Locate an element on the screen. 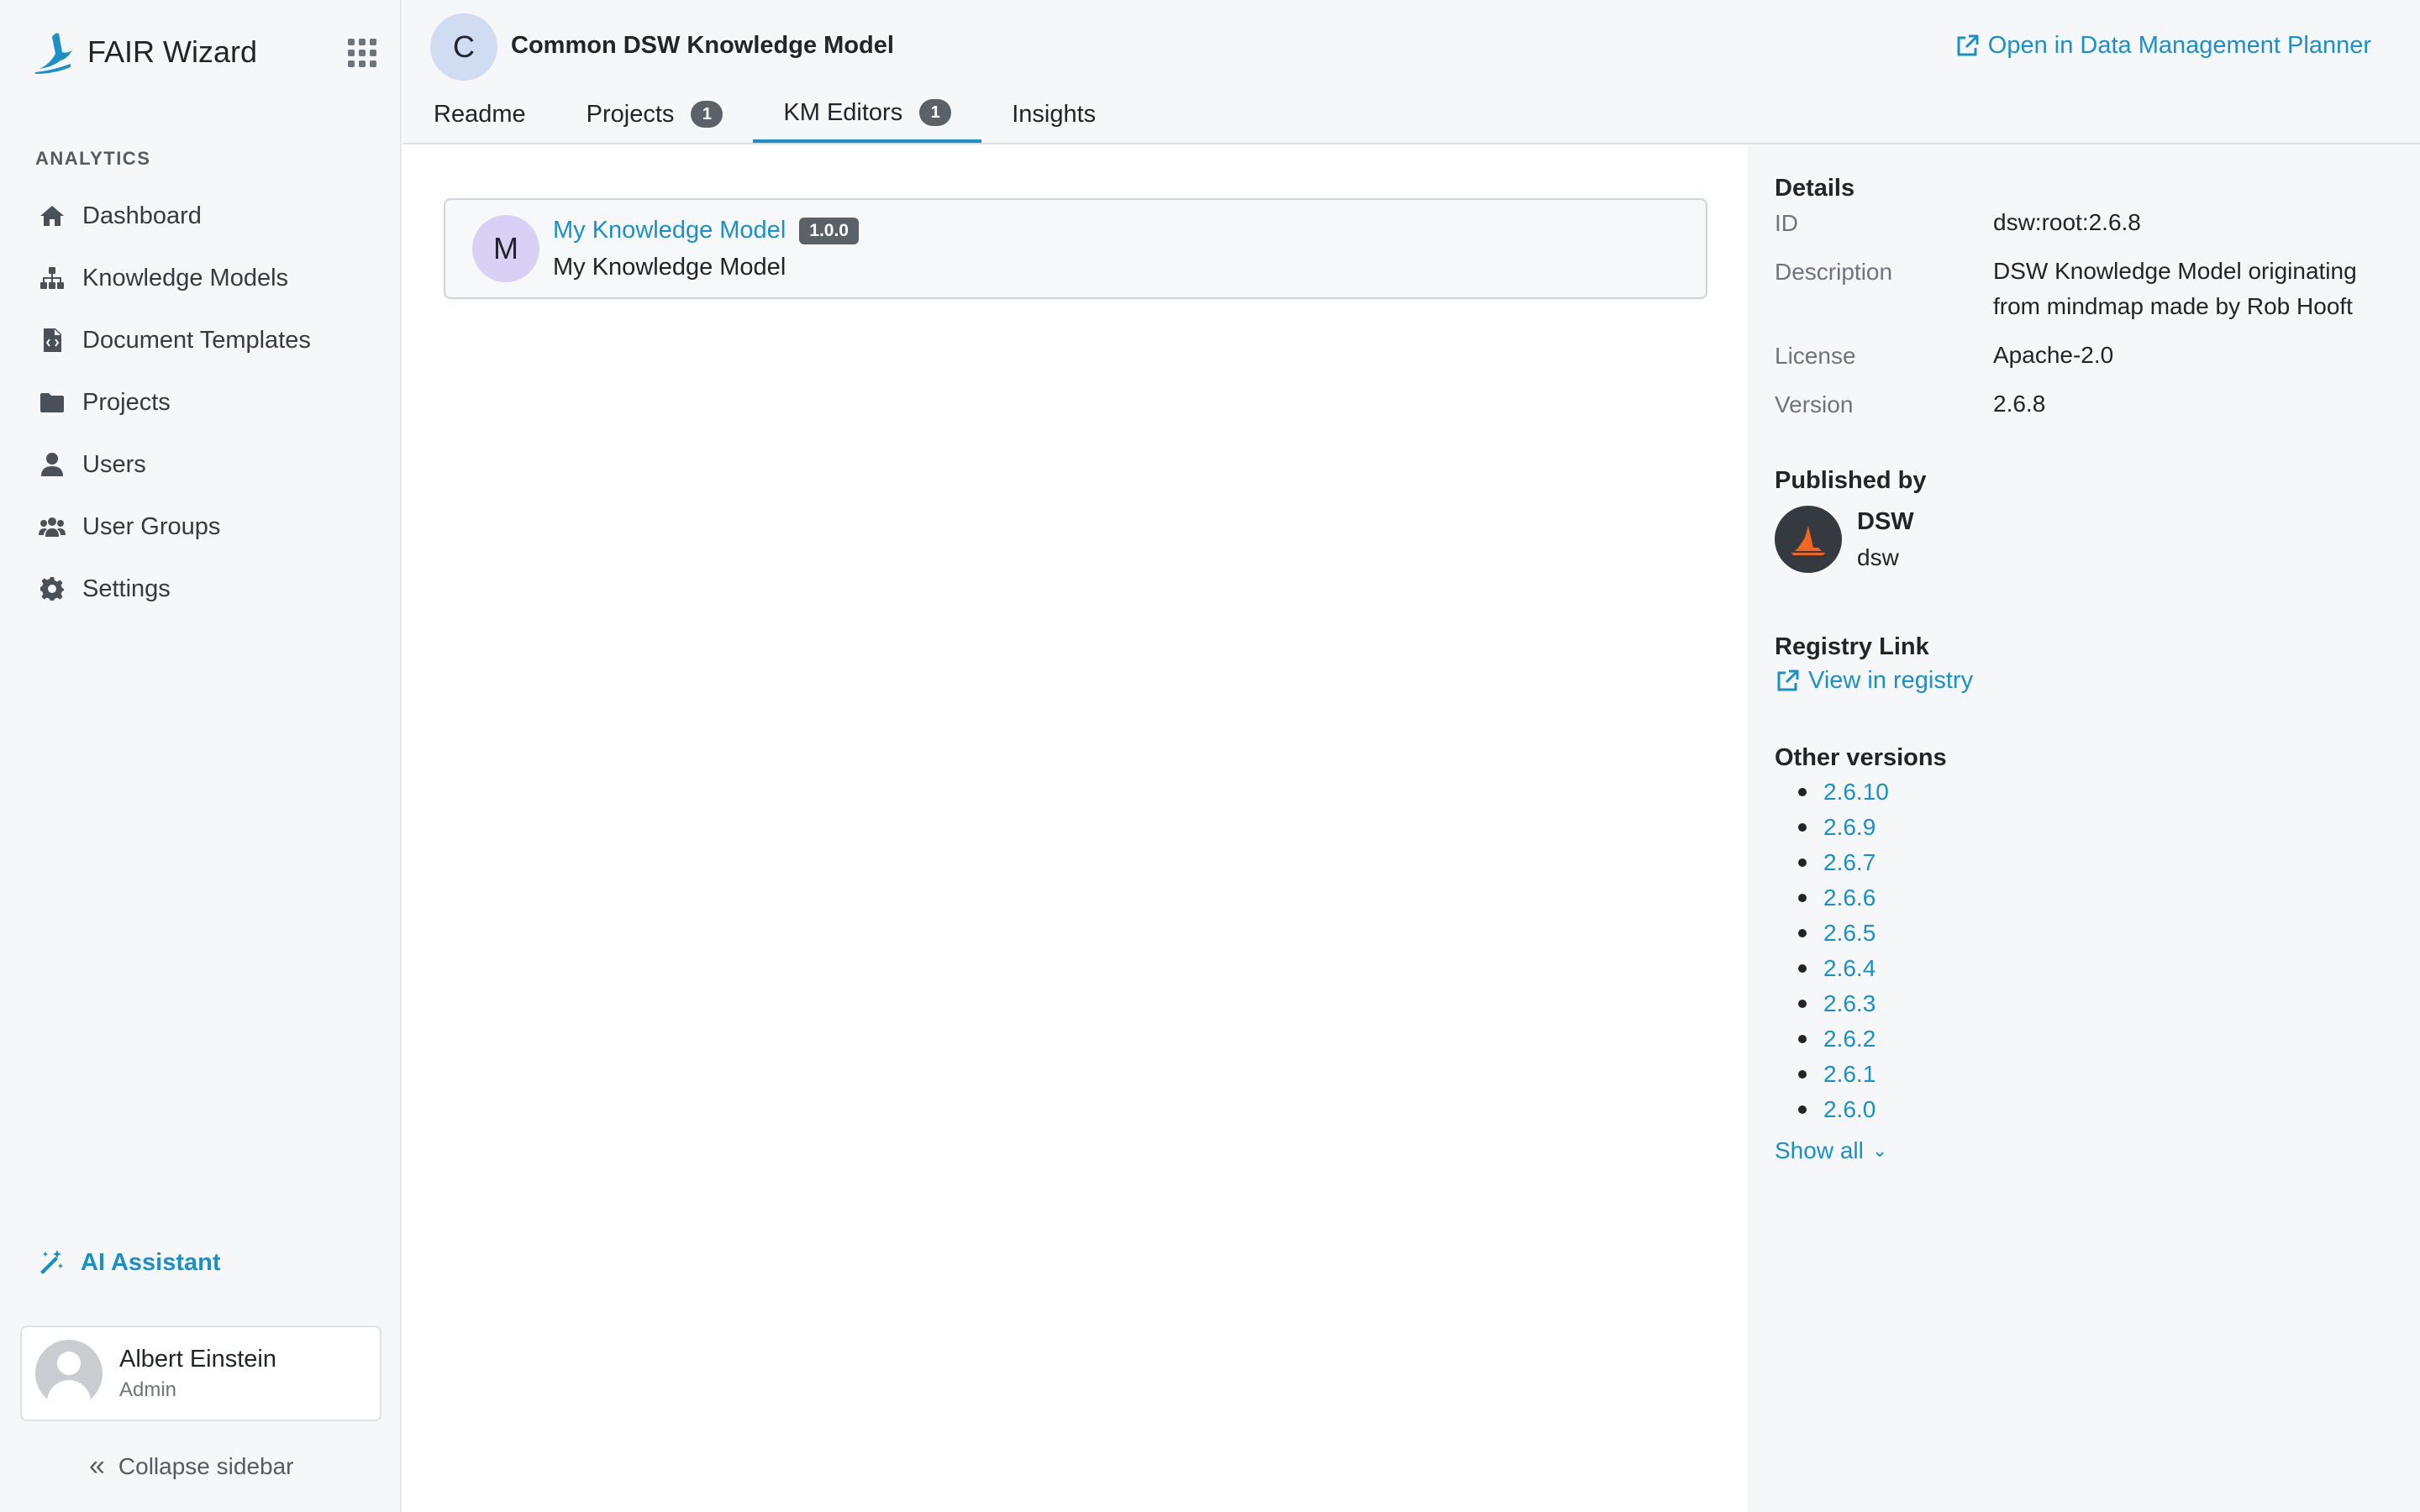 This screenshot has height=1512, width=2420. version-link: 2.6.4 is located at coordinates (1850, 968).